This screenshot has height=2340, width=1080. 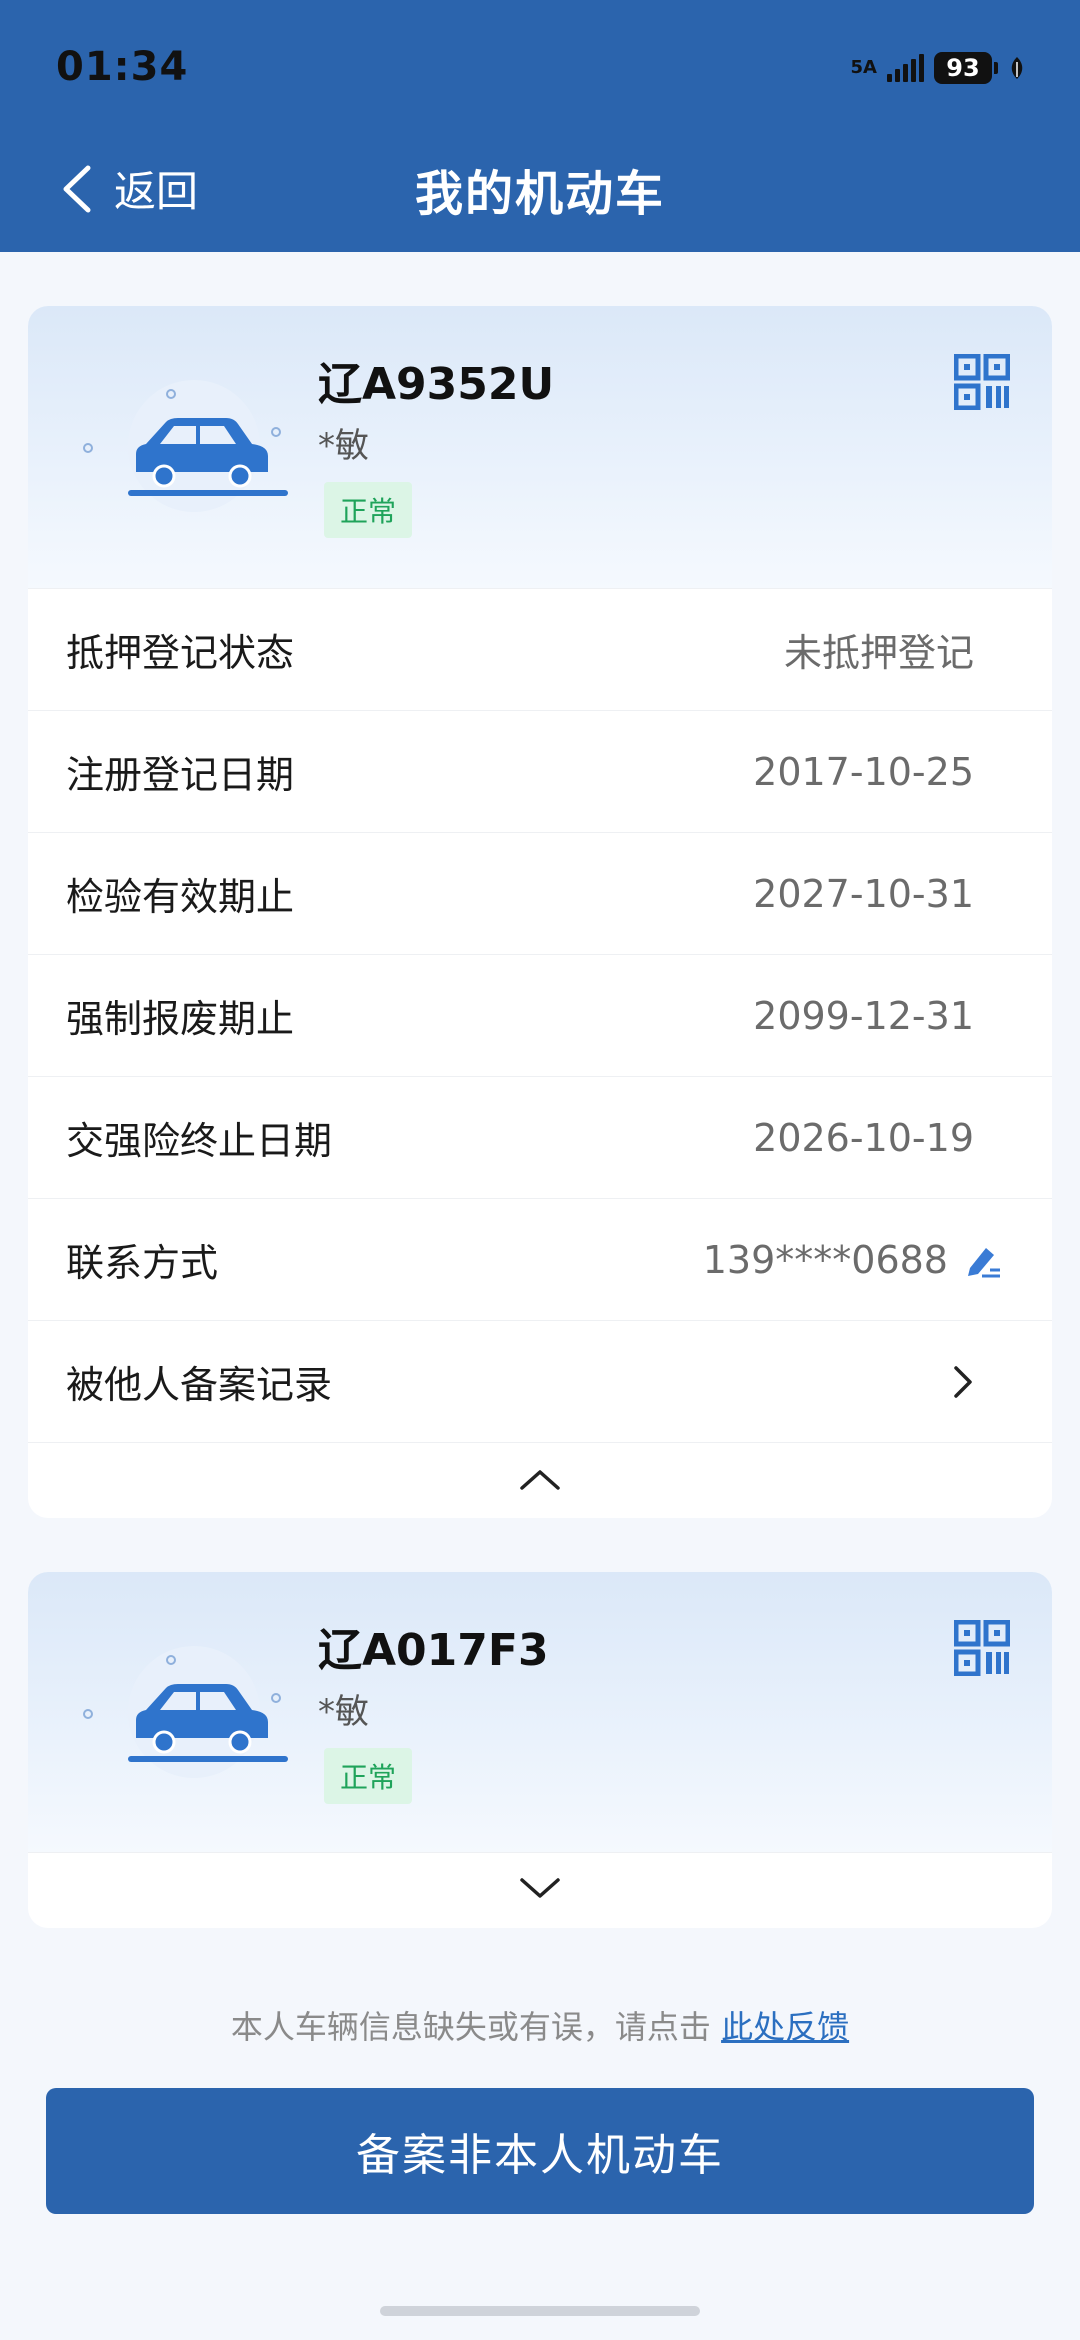 I want to click on detail-row-contact: 联系方式 139****0688, so click(x=540, y=1259).